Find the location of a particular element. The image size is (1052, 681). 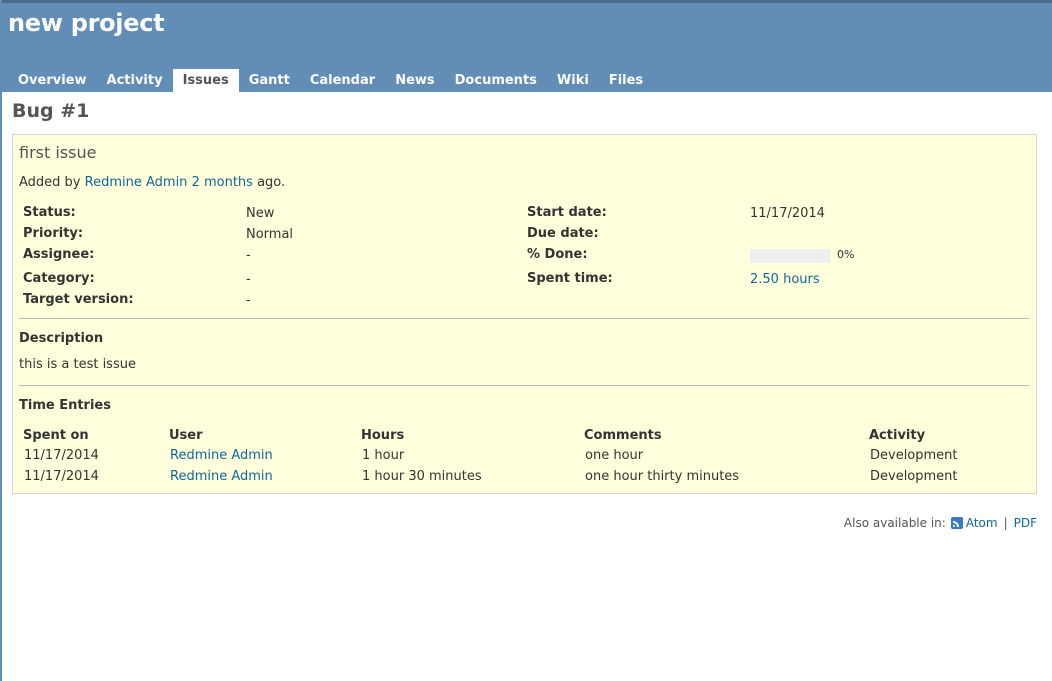

start-date-label: Start date: is located at coordinates (567, 212).